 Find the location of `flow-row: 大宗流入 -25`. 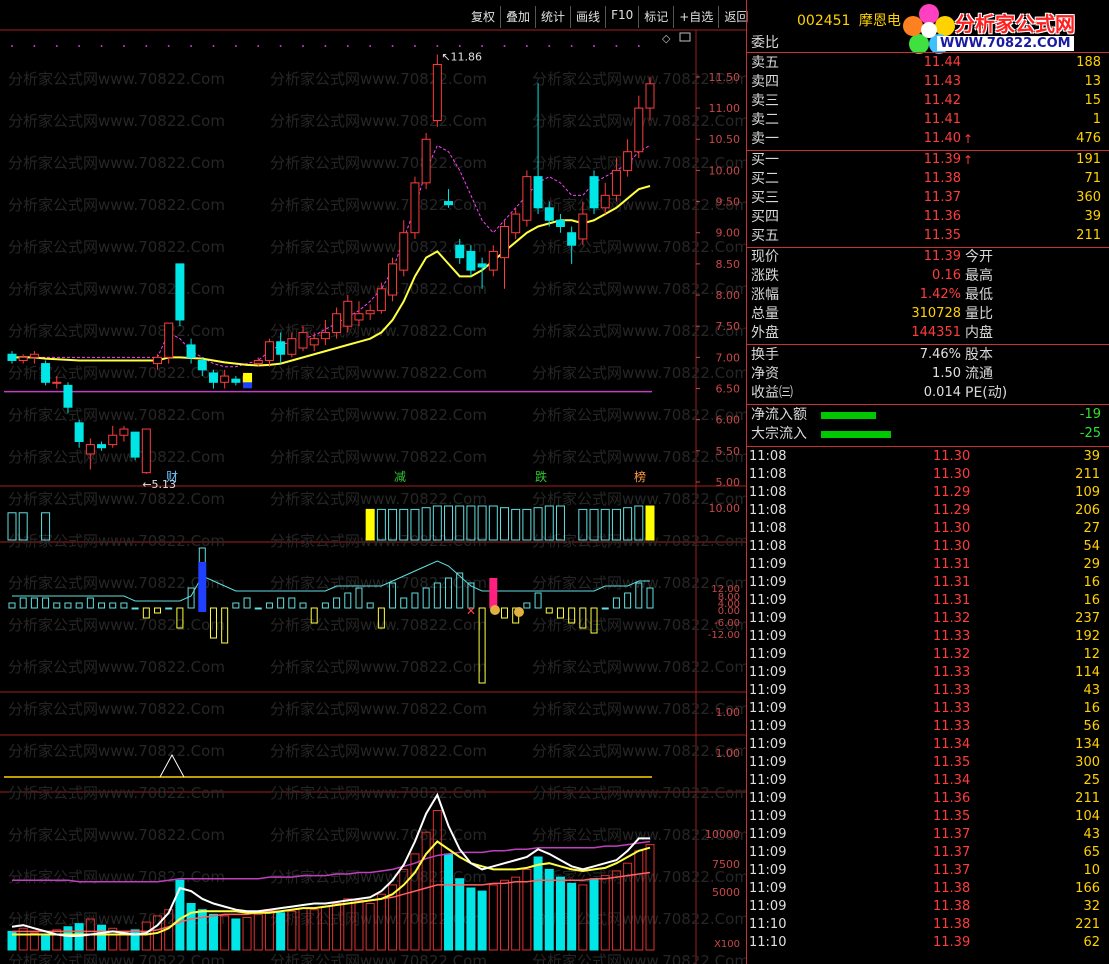

flow-row: 大宗流入 -25 is located at coordinates (928, 434).